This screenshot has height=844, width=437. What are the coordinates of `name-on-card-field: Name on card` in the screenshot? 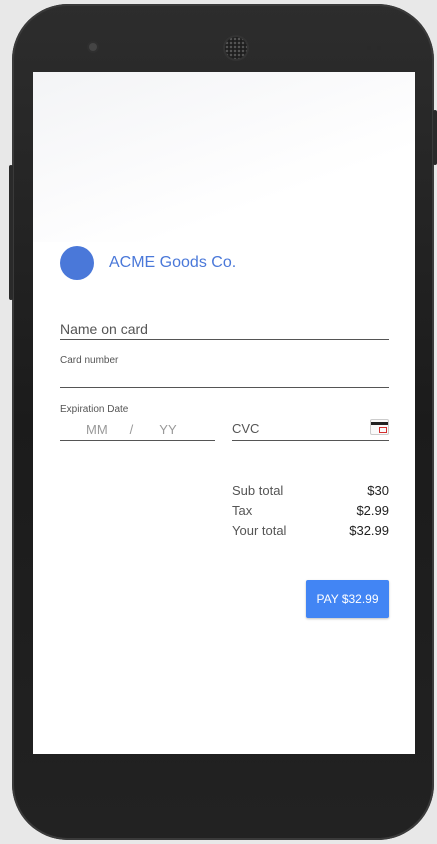 It's located at (224, 330).